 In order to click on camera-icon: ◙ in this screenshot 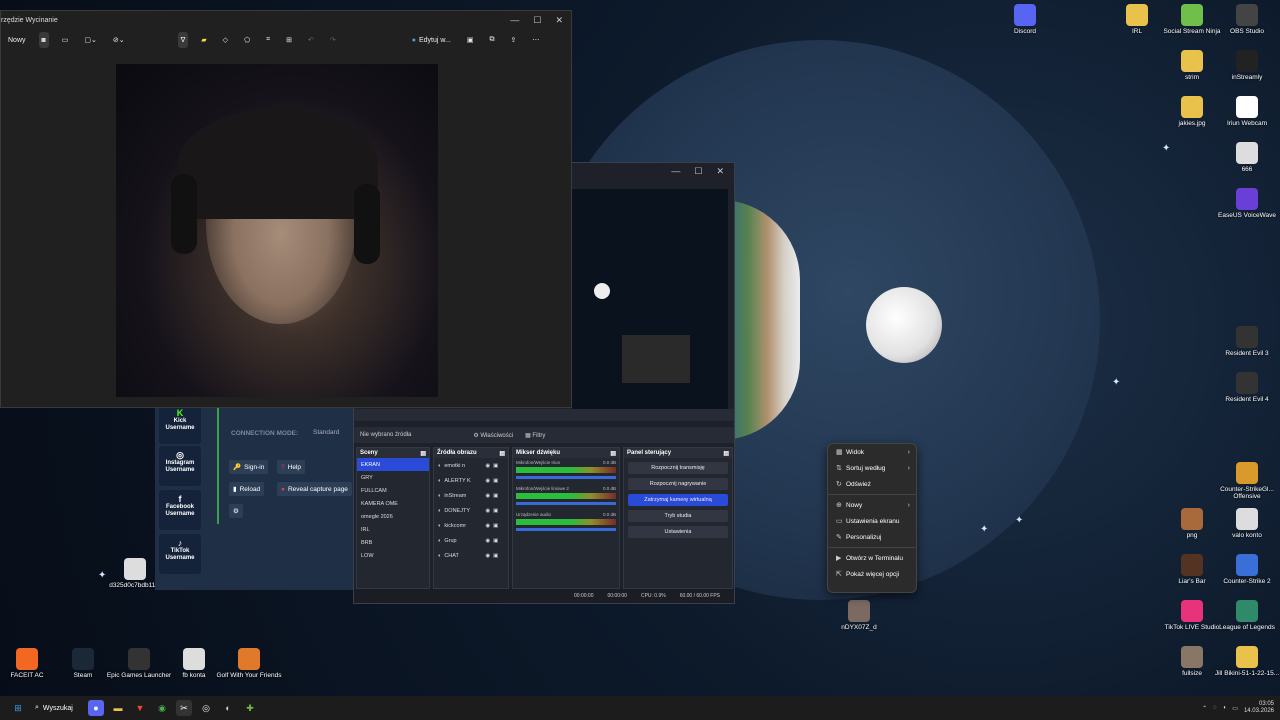, I will do `click(43, 40)`.